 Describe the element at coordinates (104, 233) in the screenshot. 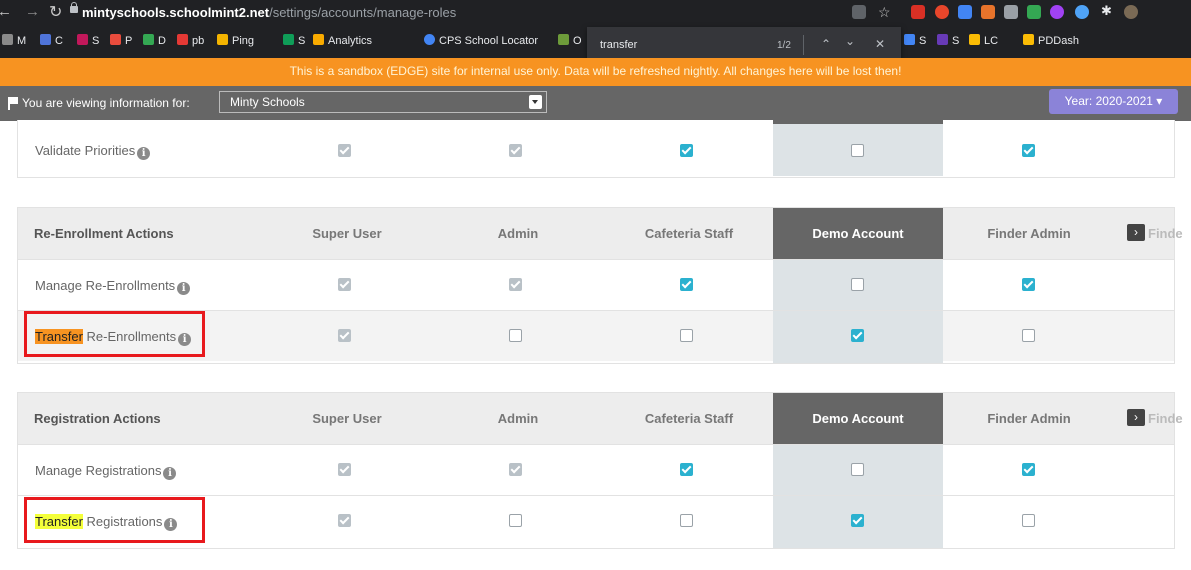

I see `section-title: Re-Enrollment Actions` at that location.